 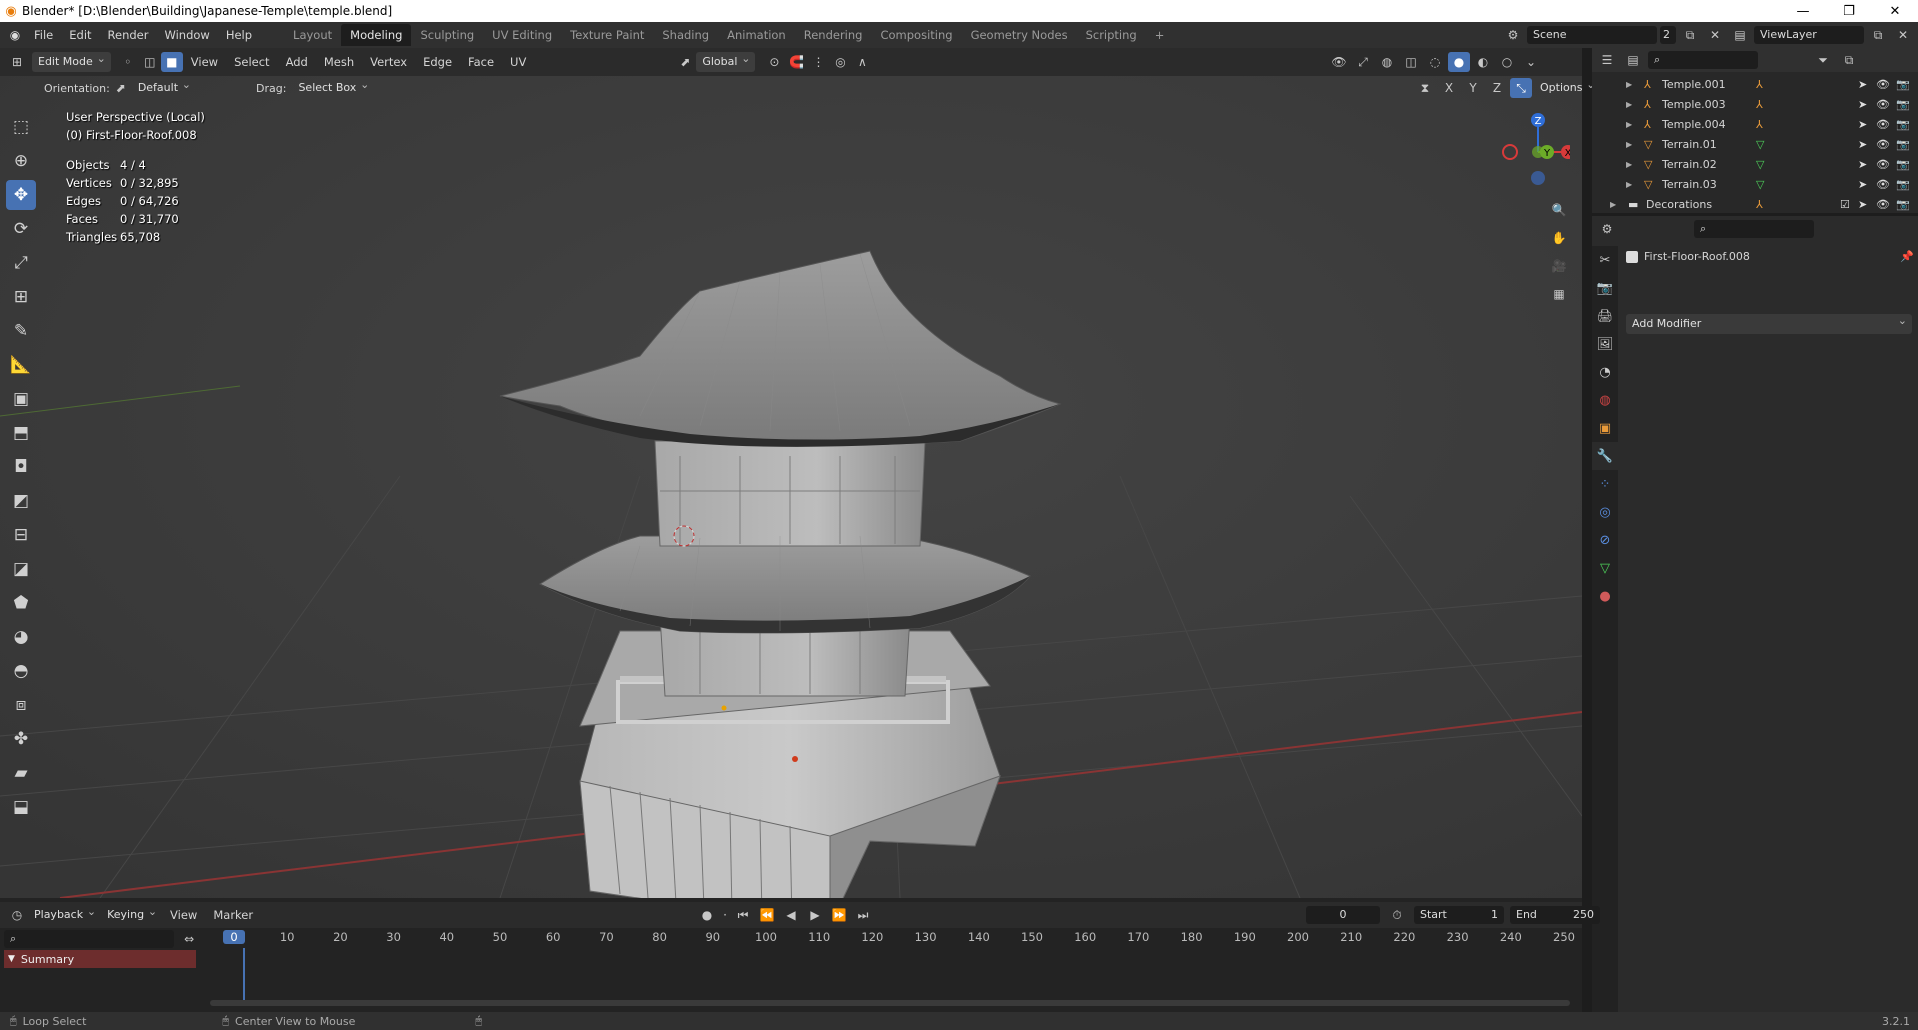 I want to click on physics-tab-icon: ◎, so click(x=1605, y=512).